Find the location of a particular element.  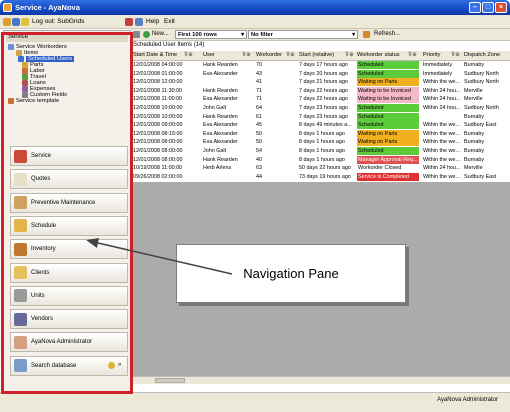

col-workorder: Workorder is located at coordinates (269, 55).